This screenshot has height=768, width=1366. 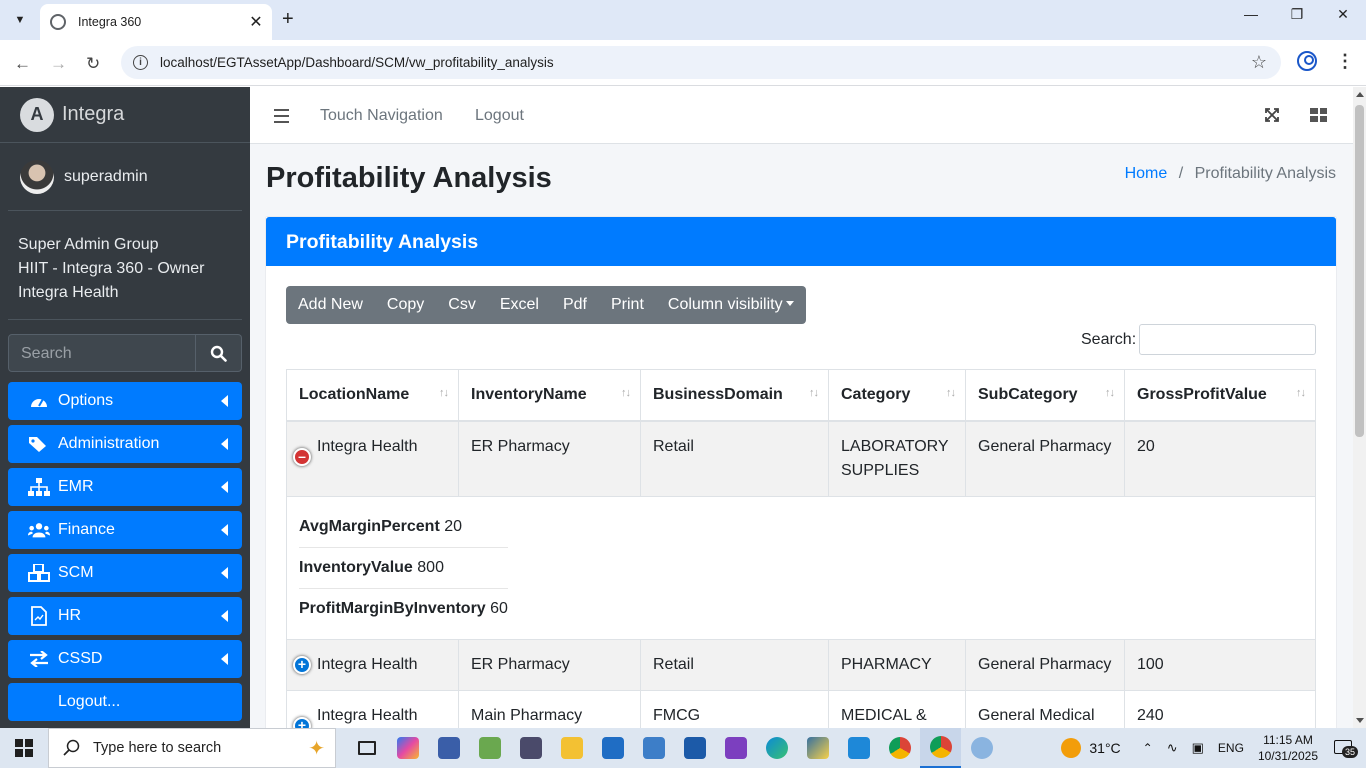 I want to click on table-cell: Retail, so click(x=734, y=664).